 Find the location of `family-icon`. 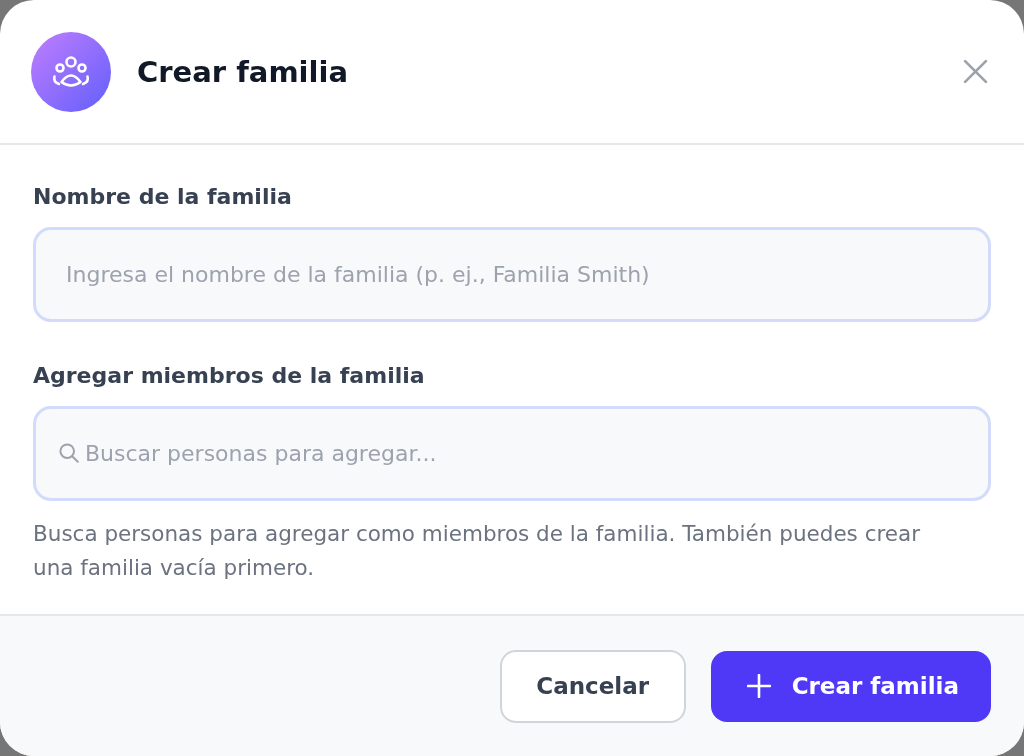

family-icon is located at coordinates (71, 71).